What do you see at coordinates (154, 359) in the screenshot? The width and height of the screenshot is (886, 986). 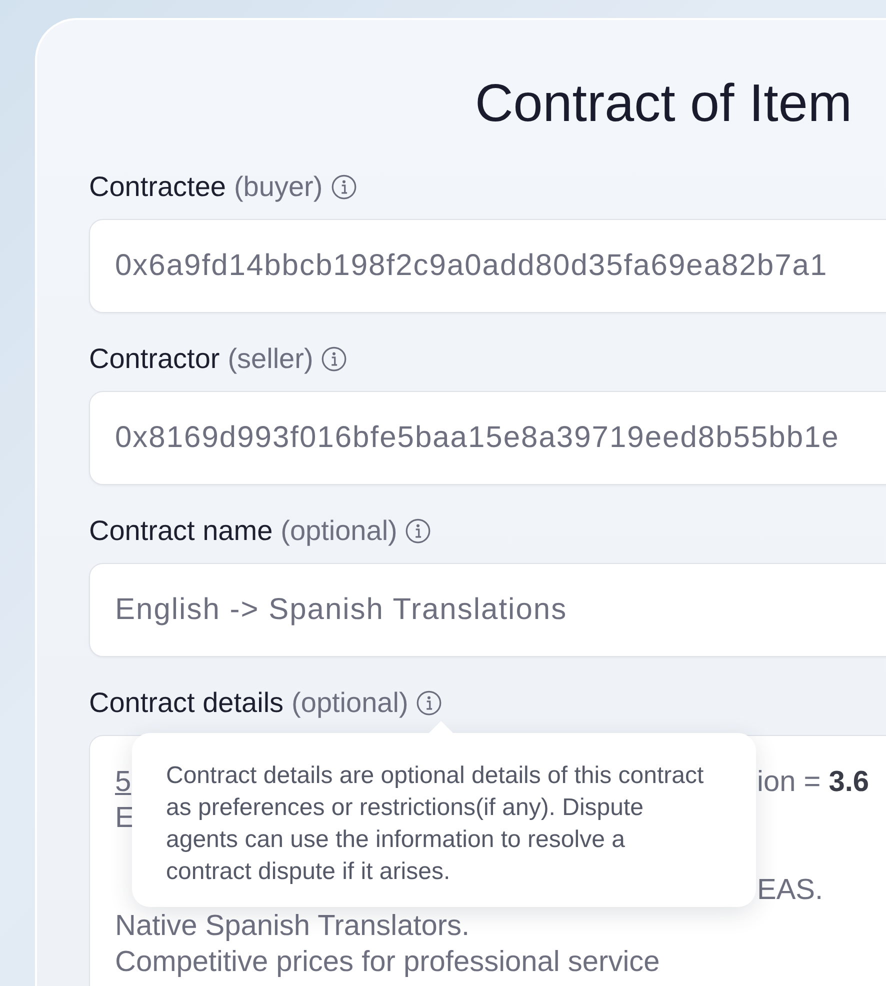 I see `field-label: Contractor` at bounding box center [154, 359].